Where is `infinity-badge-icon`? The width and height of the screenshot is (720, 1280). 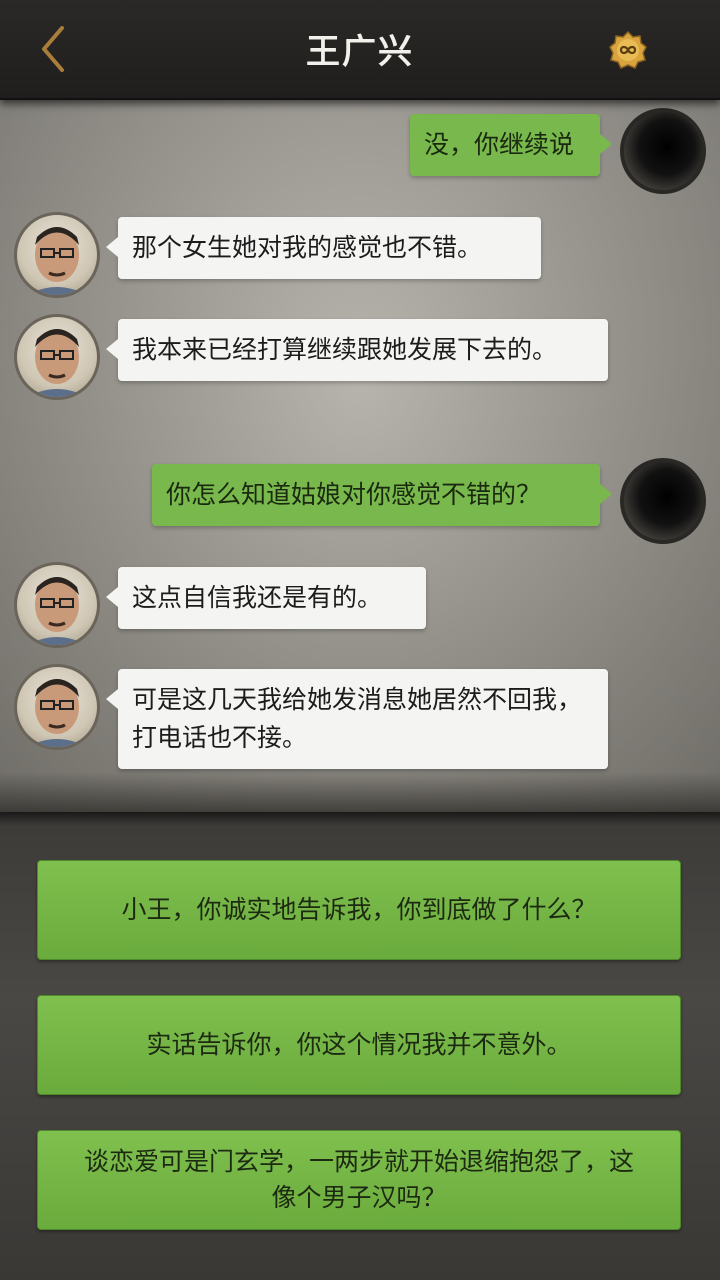 infinity-badge-icon is located at coordinates (628, 49).